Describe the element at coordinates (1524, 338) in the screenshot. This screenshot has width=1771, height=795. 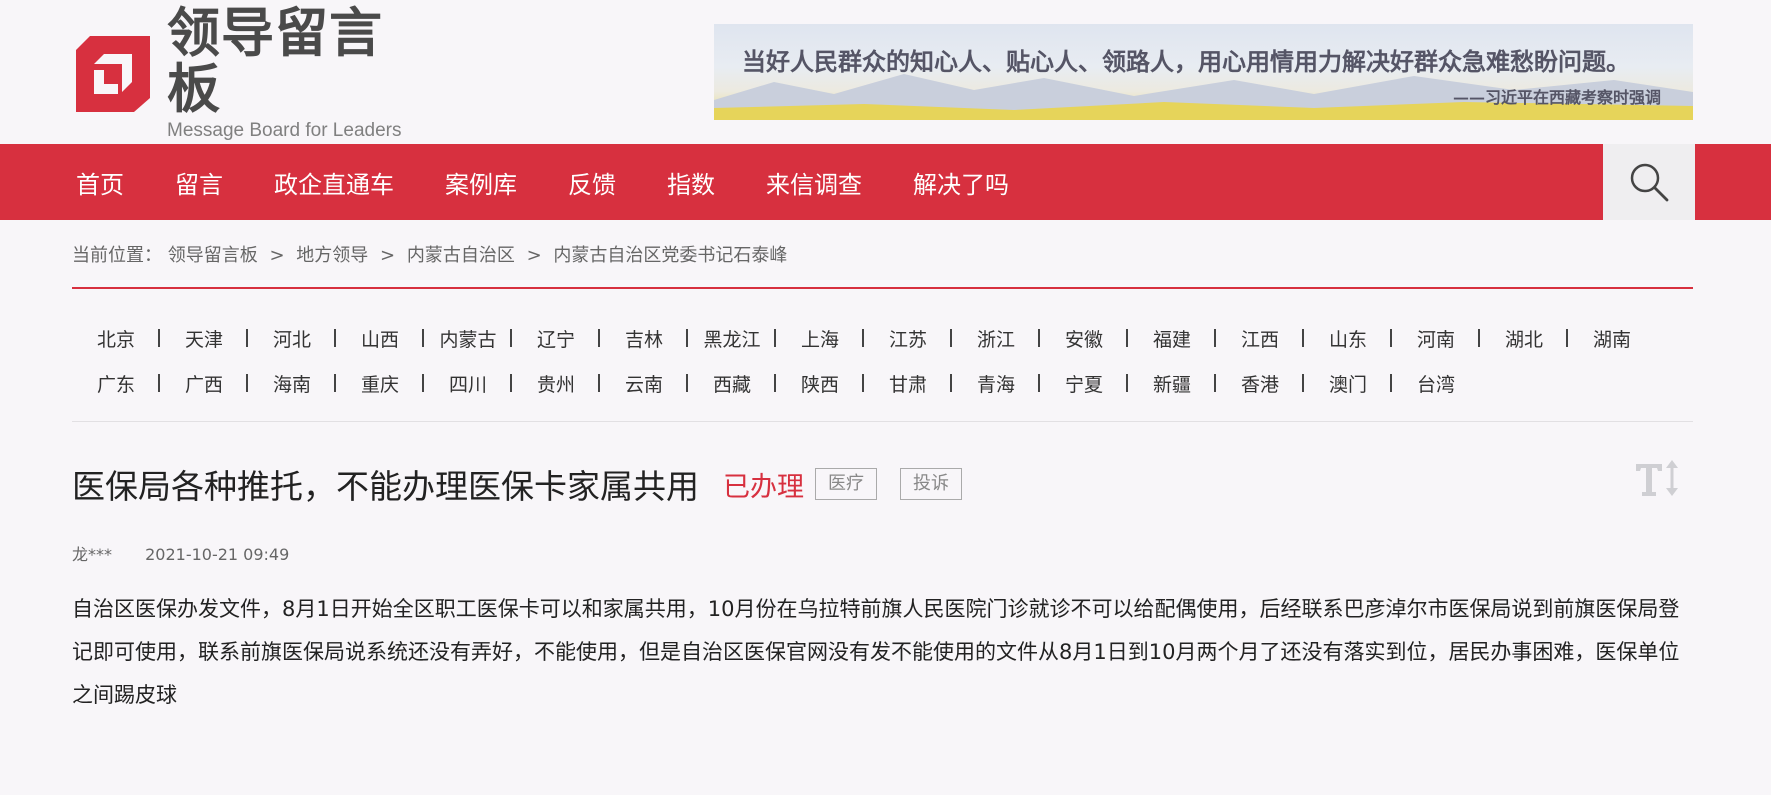
I see `region-link: 湖北` at that location.